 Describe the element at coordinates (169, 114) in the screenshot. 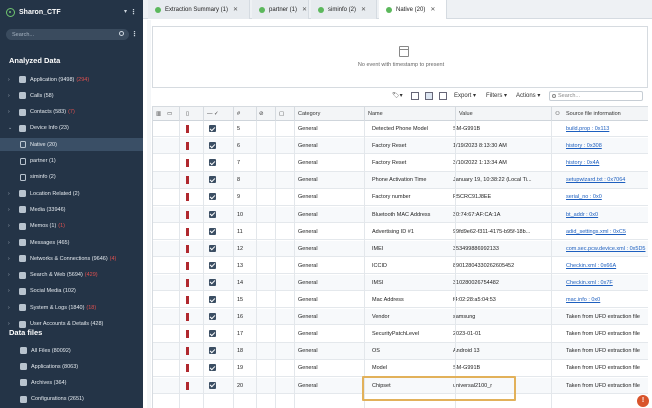

I see `folder-icon: ▭` at that location.